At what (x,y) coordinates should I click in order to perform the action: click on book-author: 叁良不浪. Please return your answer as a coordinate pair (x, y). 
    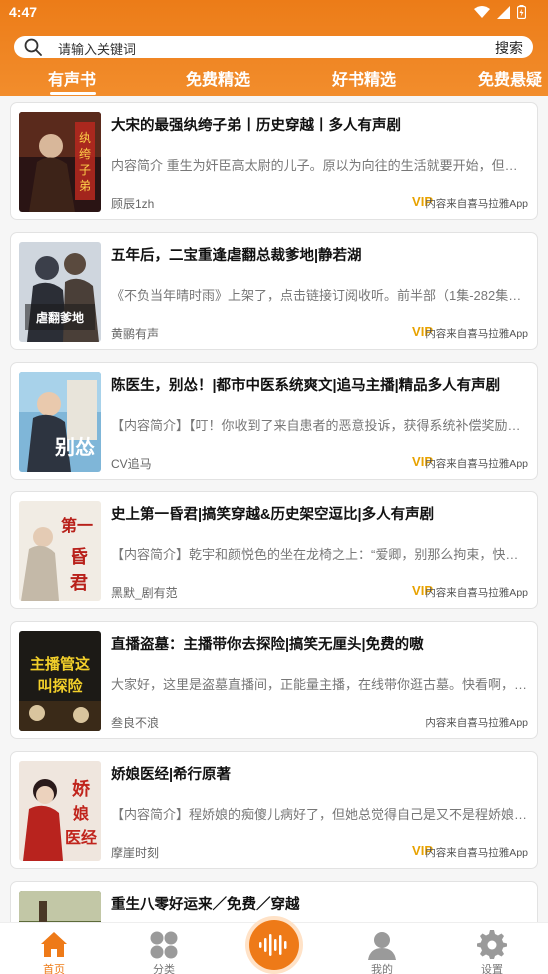
    Looking at the image, I should click on (135, 723).